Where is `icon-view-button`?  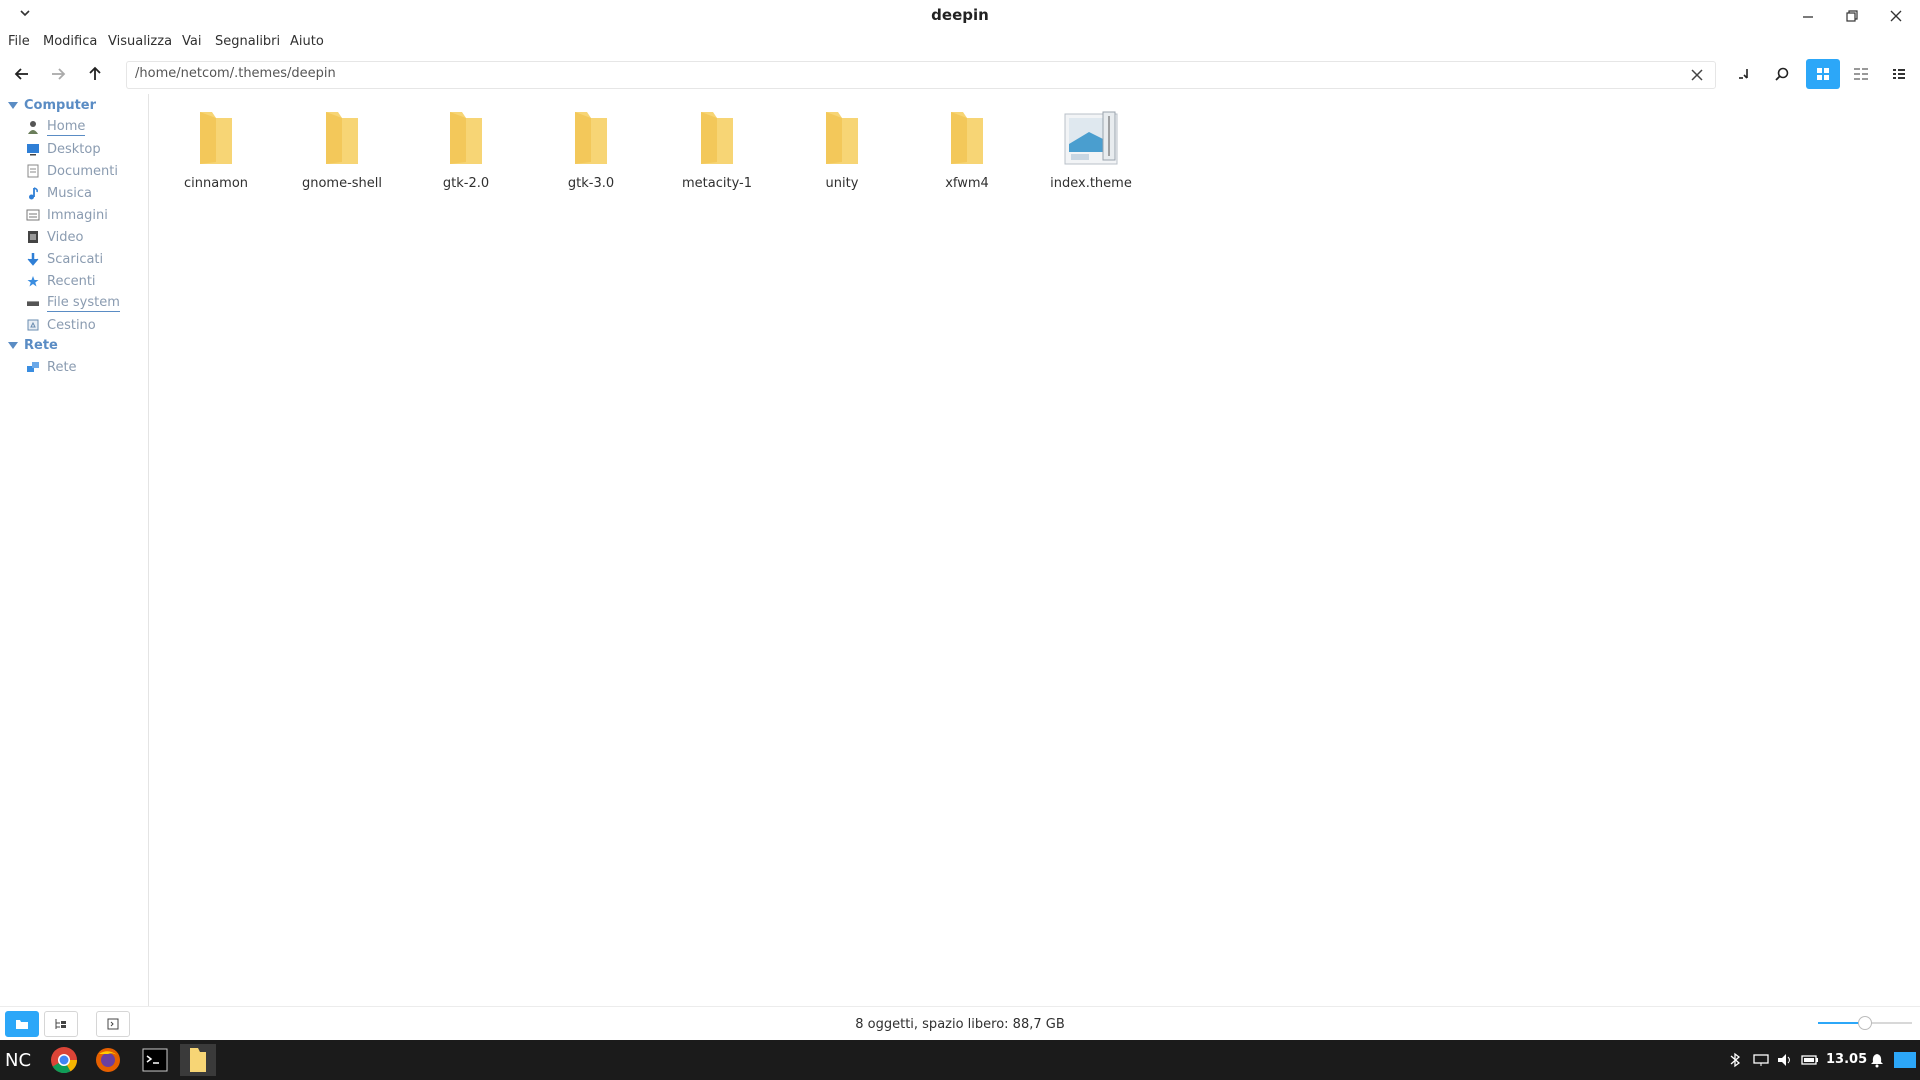 icon-view-button is located at coordinates (1823, 74).